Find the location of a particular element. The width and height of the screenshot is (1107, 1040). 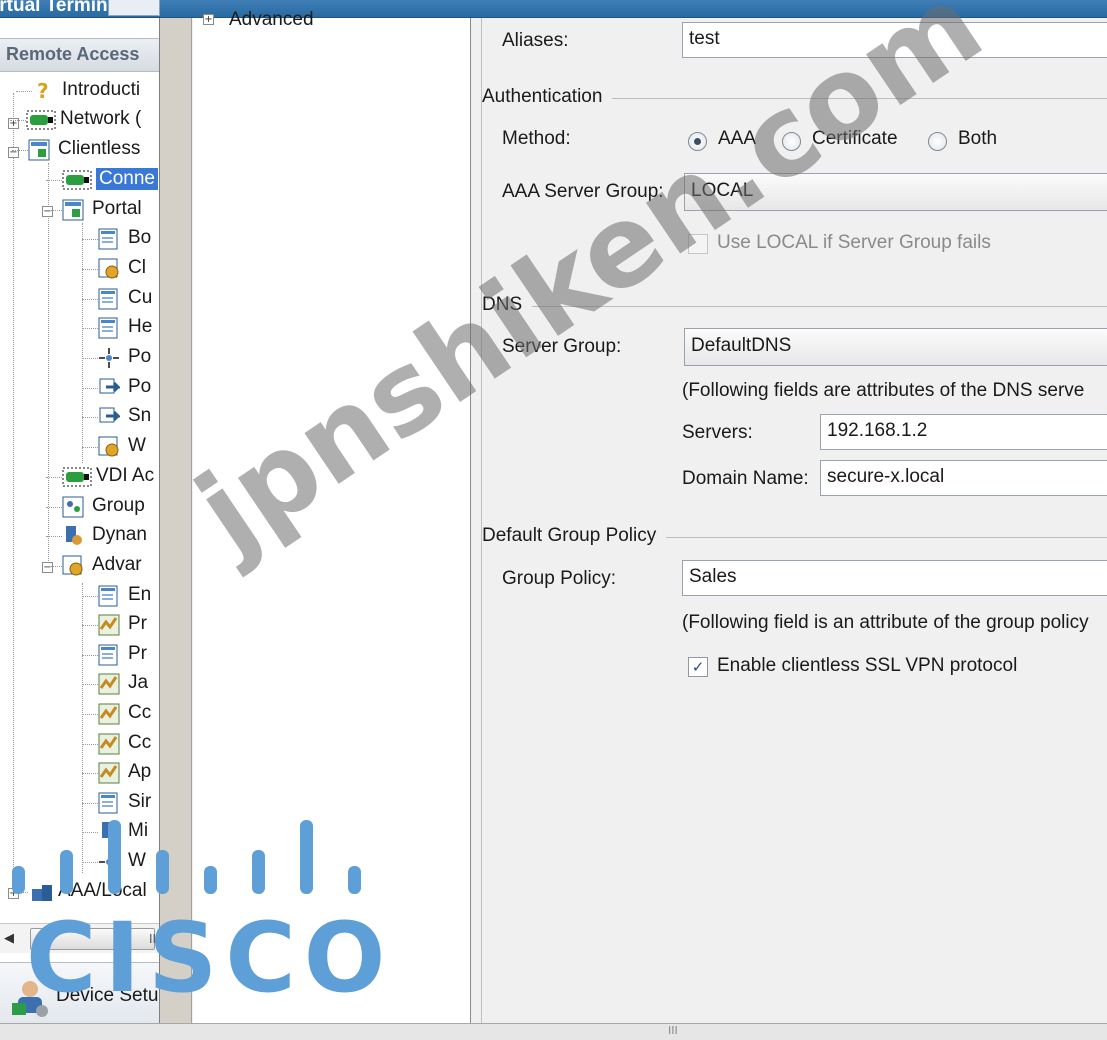

nav-item-label: Conne is located at coordinates (127, 179).